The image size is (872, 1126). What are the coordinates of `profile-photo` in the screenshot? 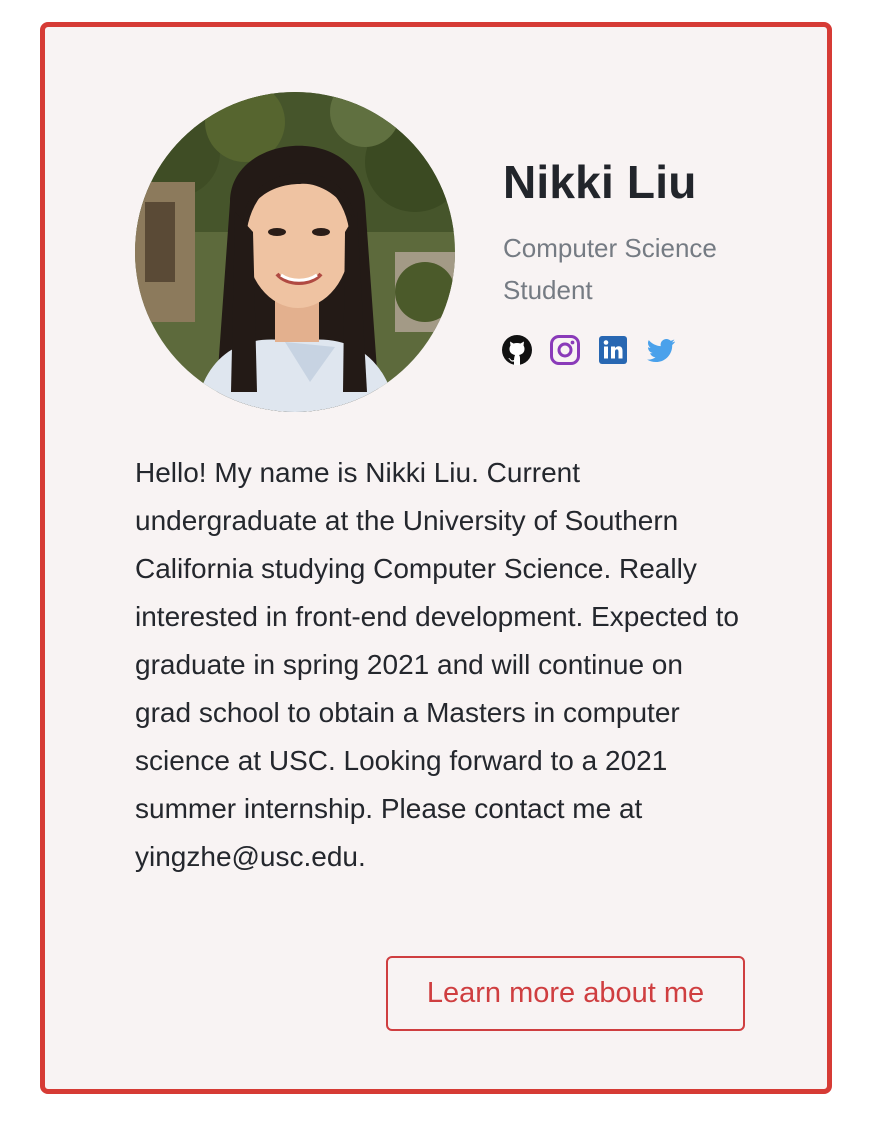 It's located at (295, 252).